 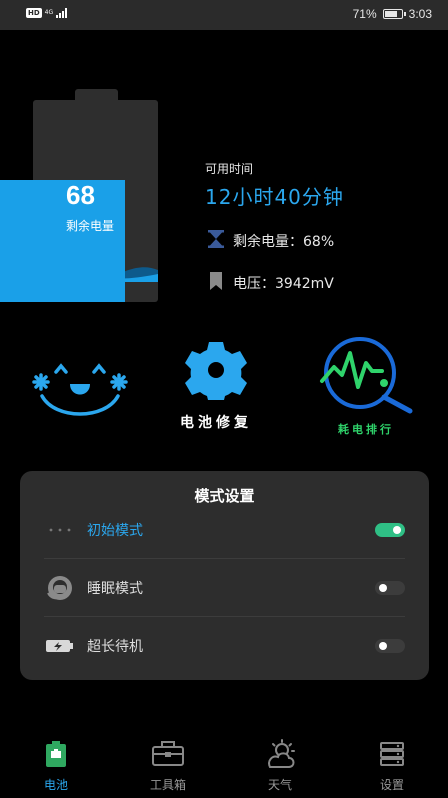 What do you see at coordinates (364, 14) in the screenshot?
I see `battery-percent: 71%` at bounding box center [364, 14].